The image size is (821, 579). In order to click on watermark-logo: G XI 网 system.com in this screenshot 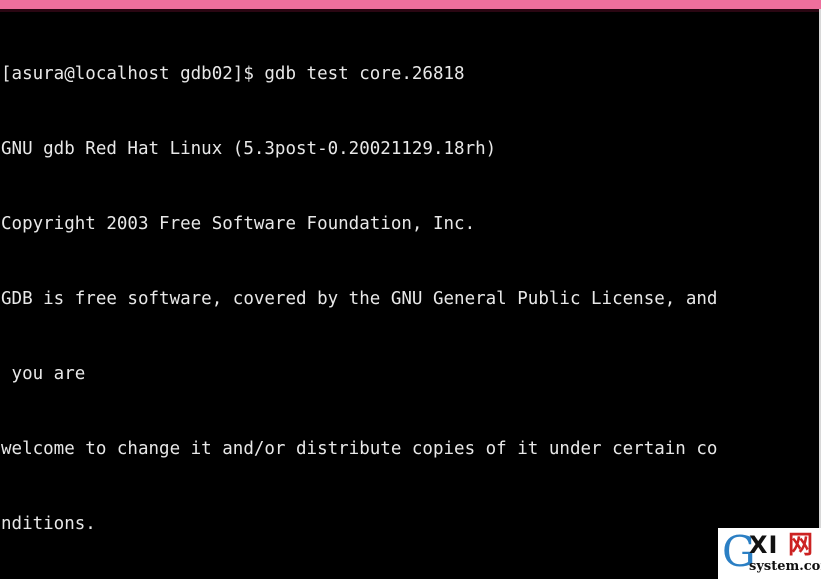, I will do `click(771, 555)`.